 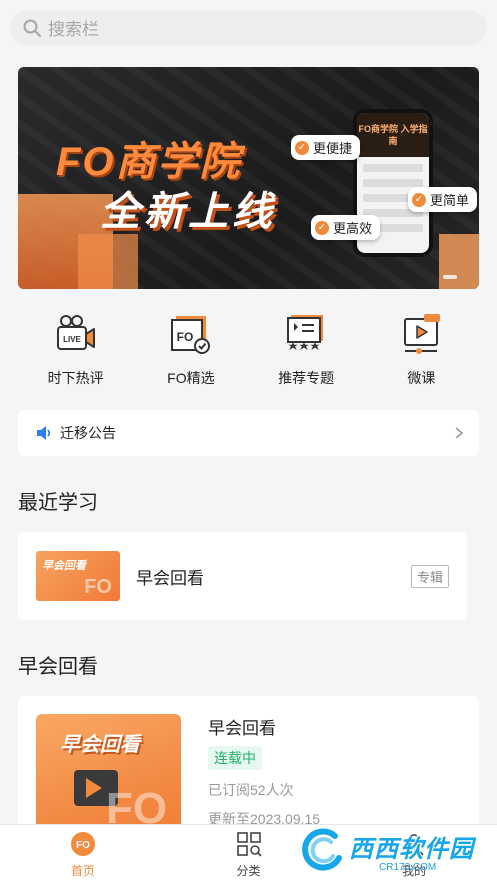 I want to click on svg-text: LIVE, so click(x=72, y=339).